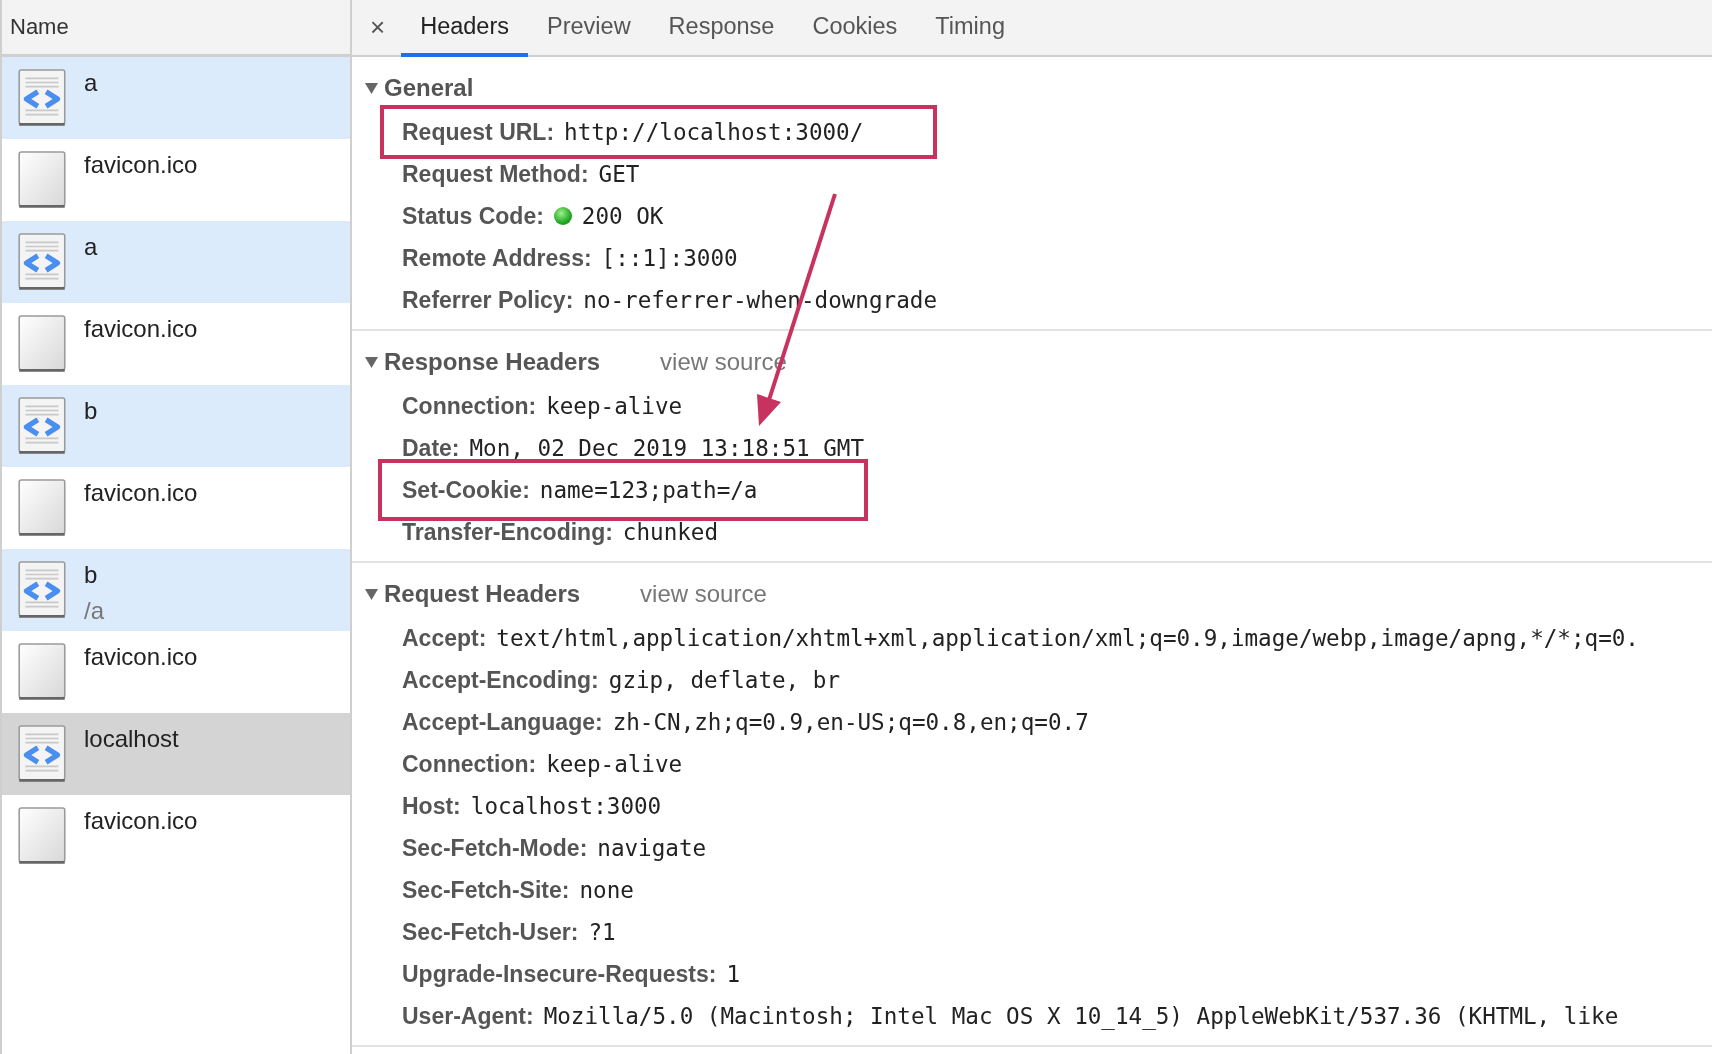 The width and height of the screenshot is (1712, 1054). Describe the element at coordinates (488, 300) in the screenshot. I see `header-name: Referrer Policy:` at that location.